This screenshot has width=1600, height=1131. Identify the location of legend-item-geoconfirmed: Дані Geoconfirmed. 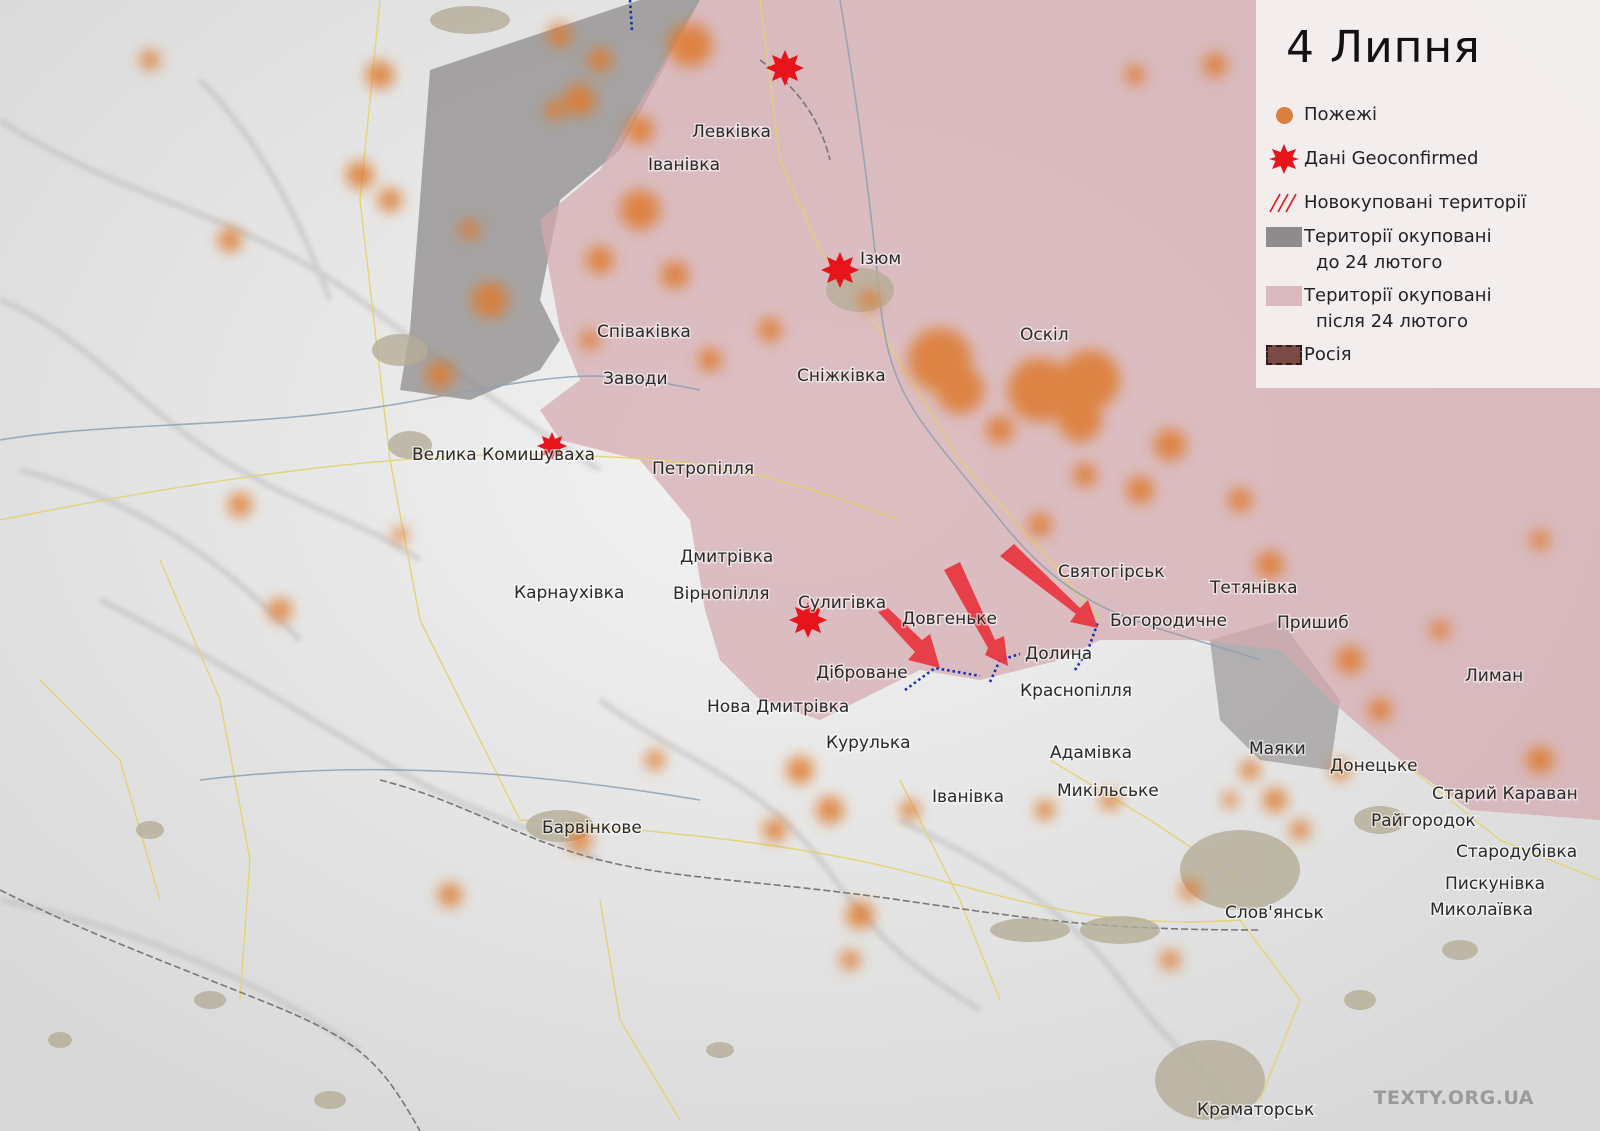
(1371, 159).